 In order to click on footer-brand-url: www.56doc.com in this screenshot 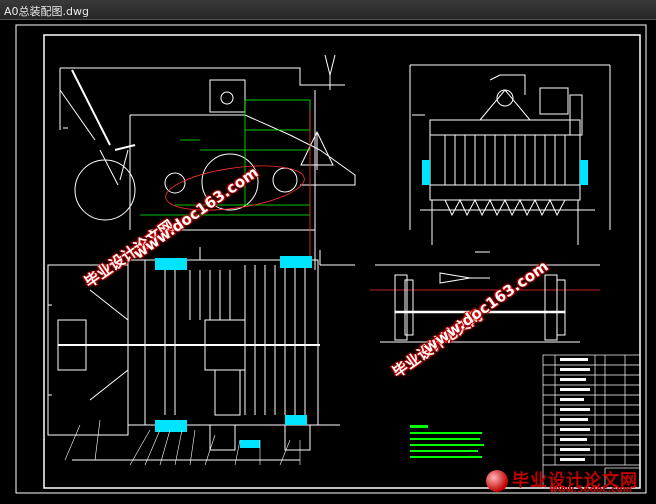, I will do `click(590, 490)`.